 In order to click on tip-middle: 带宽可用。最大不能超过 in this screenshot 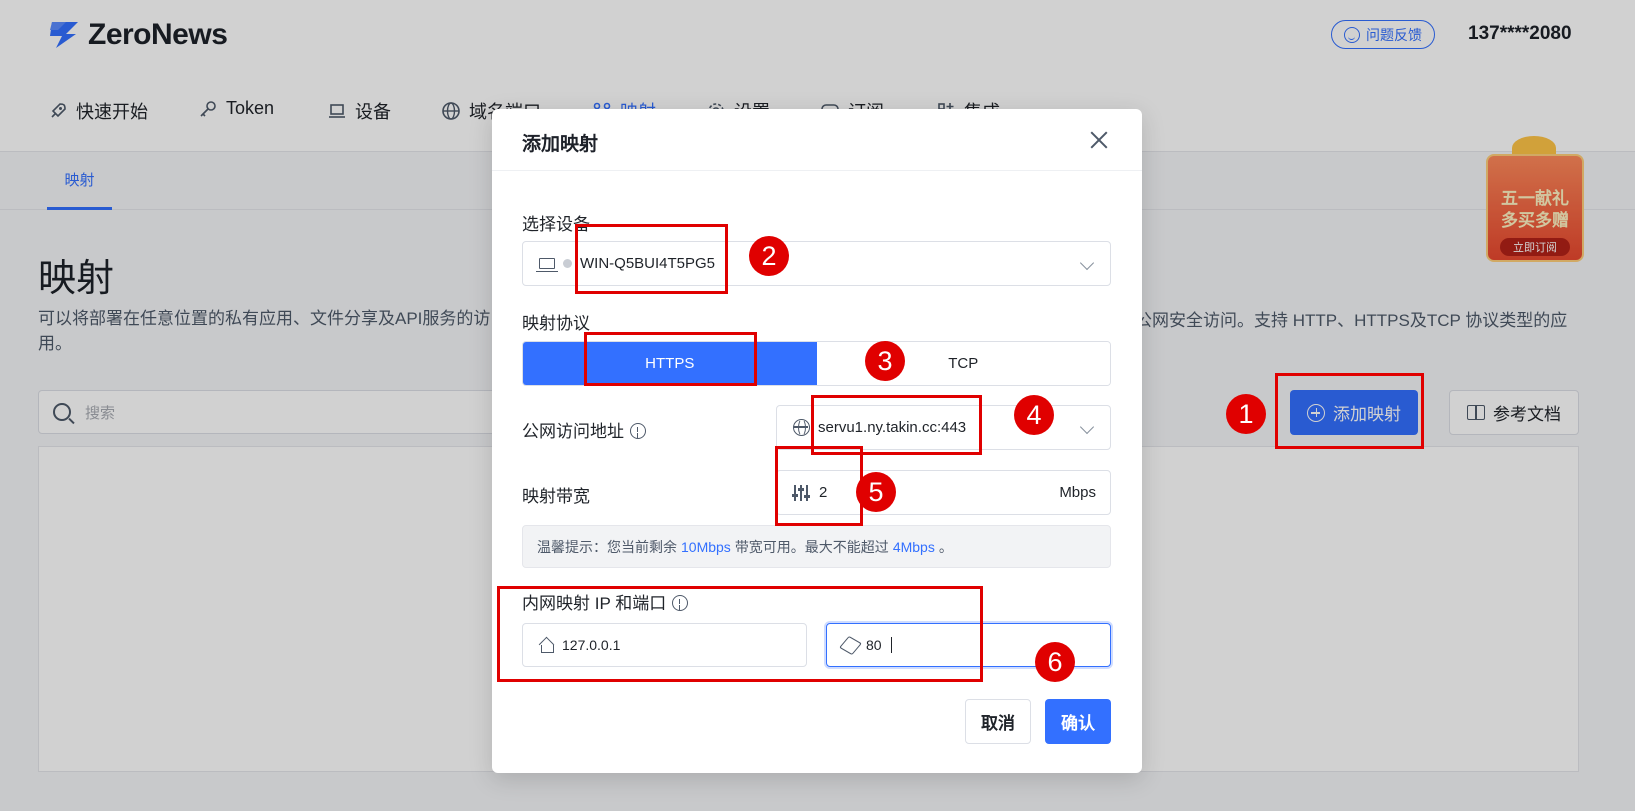, I will do `click(811, 546)`.